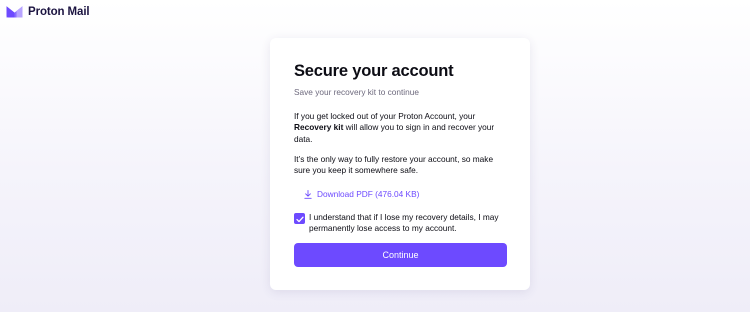 This screenshot has height=312, width=750. What do you see at coordinates (368, 194) in the screenshot?
I see `download-pdf-label: Download PDF (476.04 KB)` at bounding box center [368, 194].